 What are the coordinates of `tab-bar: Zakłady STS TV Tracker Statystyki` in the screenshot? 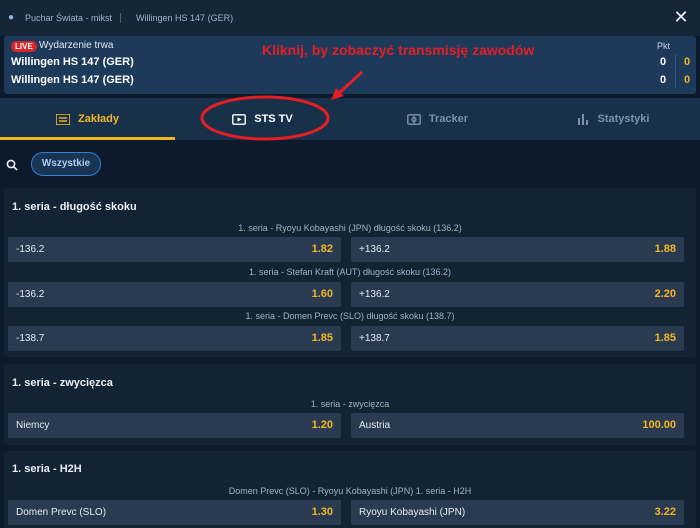 It's located at (350, 119).